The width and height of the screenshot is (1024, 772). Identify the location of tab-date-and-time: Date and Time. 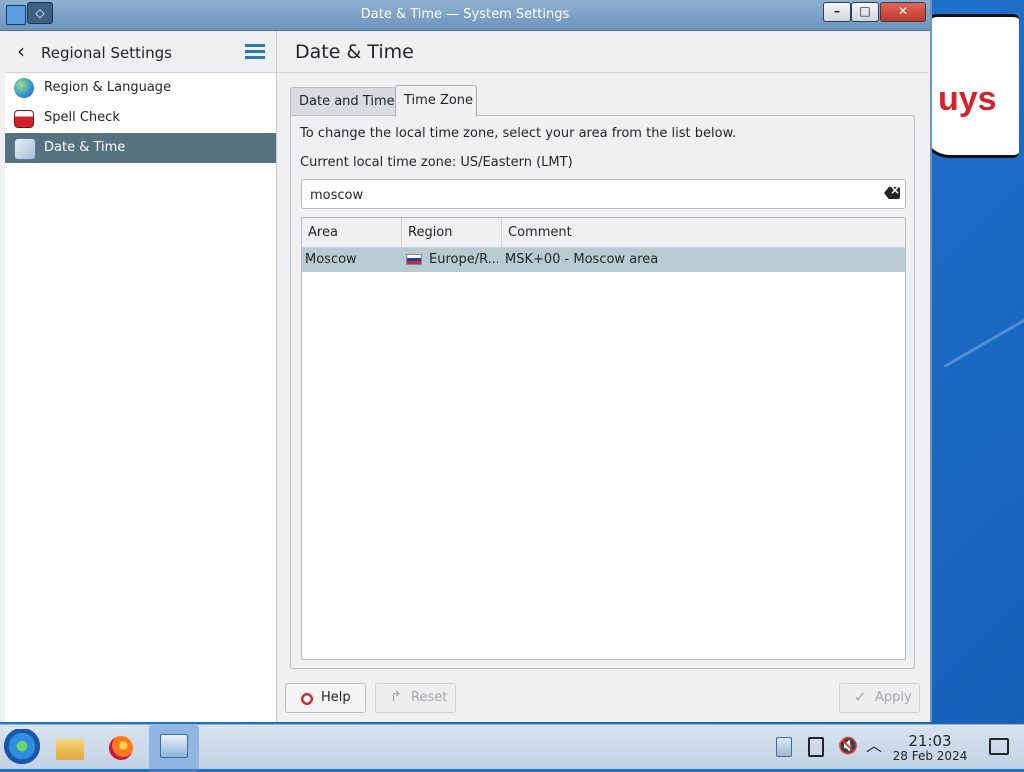
(343, 101).